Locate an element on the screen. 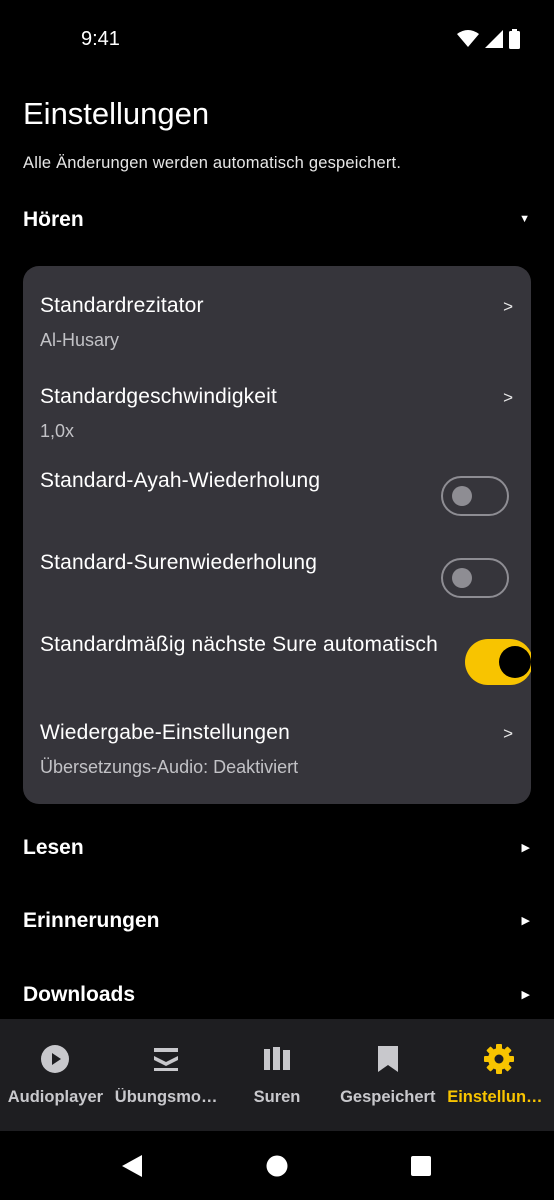  bookmark-icon is located at coordinates (388, 1059).